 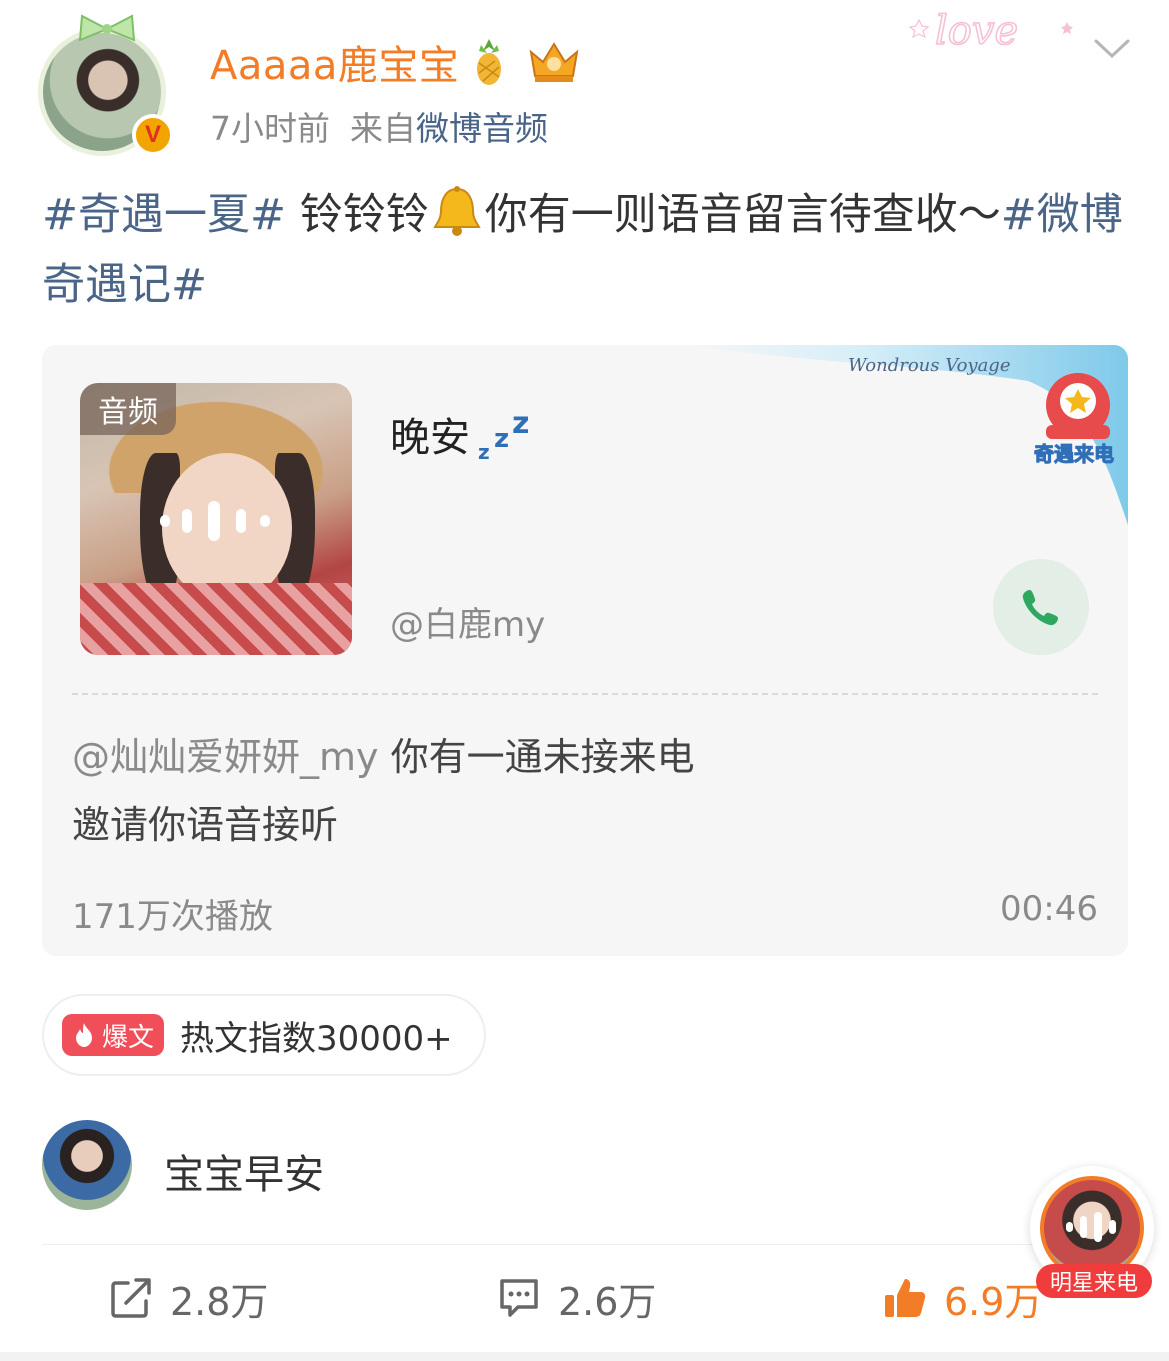 I want to click on comment-button: 2.6万, so click(x=576, y=1298).